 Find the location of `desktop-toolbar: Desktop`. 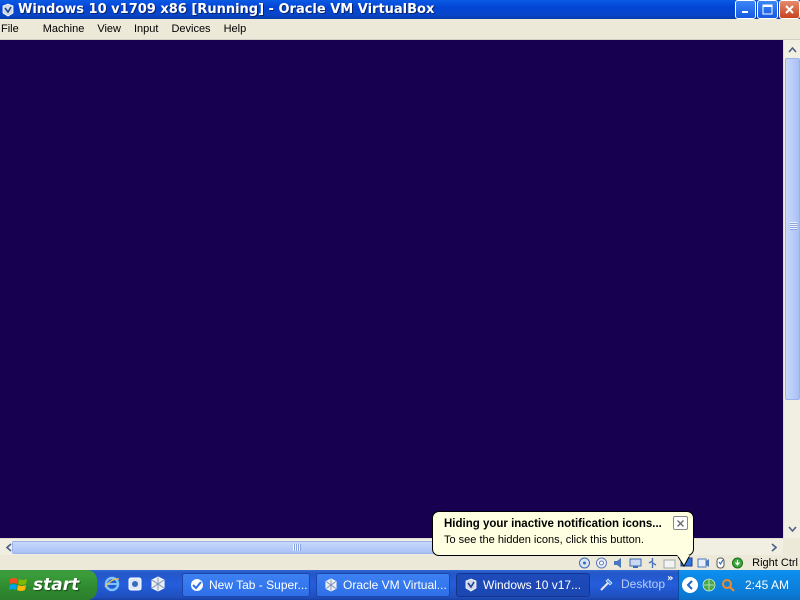

desktop-toolbar: Desktop is located at coordinates (632, 584).